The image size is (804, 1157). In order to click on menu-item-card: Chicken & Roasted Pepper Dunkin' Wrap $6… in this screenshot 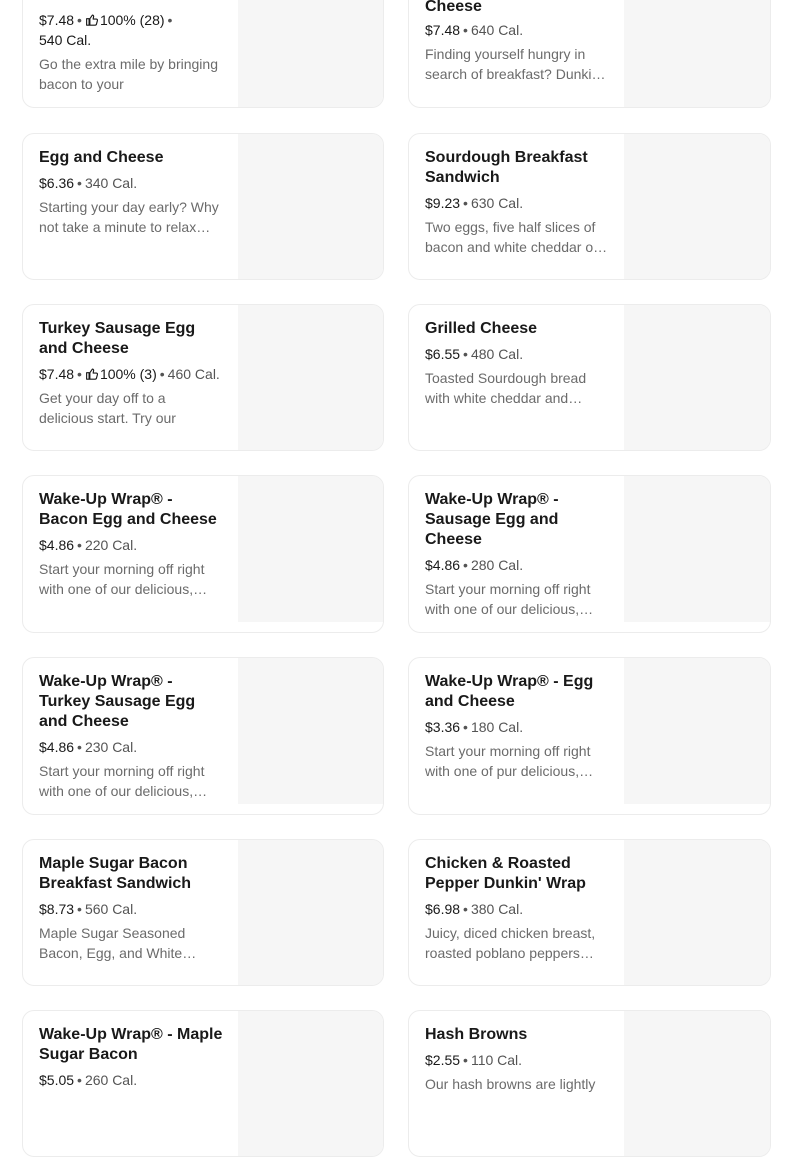, I will do `click(589, 912)`.